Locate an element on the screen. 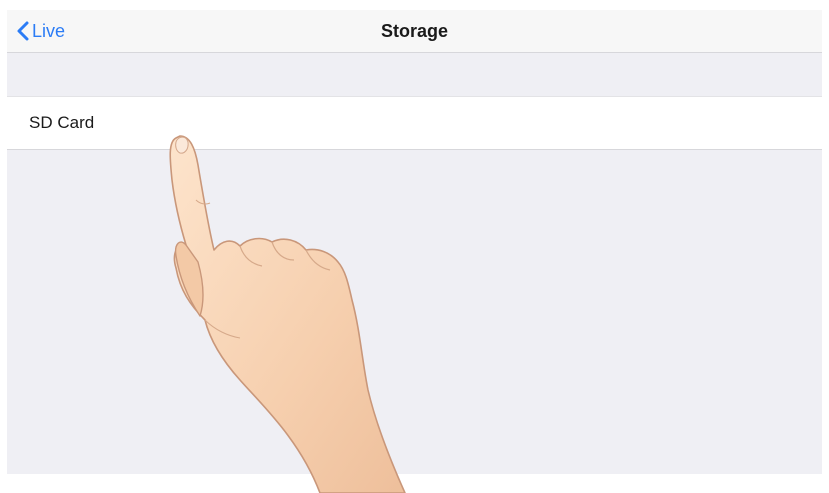  list-item-sd-card: SD Card is located at coordinates (414, 123).